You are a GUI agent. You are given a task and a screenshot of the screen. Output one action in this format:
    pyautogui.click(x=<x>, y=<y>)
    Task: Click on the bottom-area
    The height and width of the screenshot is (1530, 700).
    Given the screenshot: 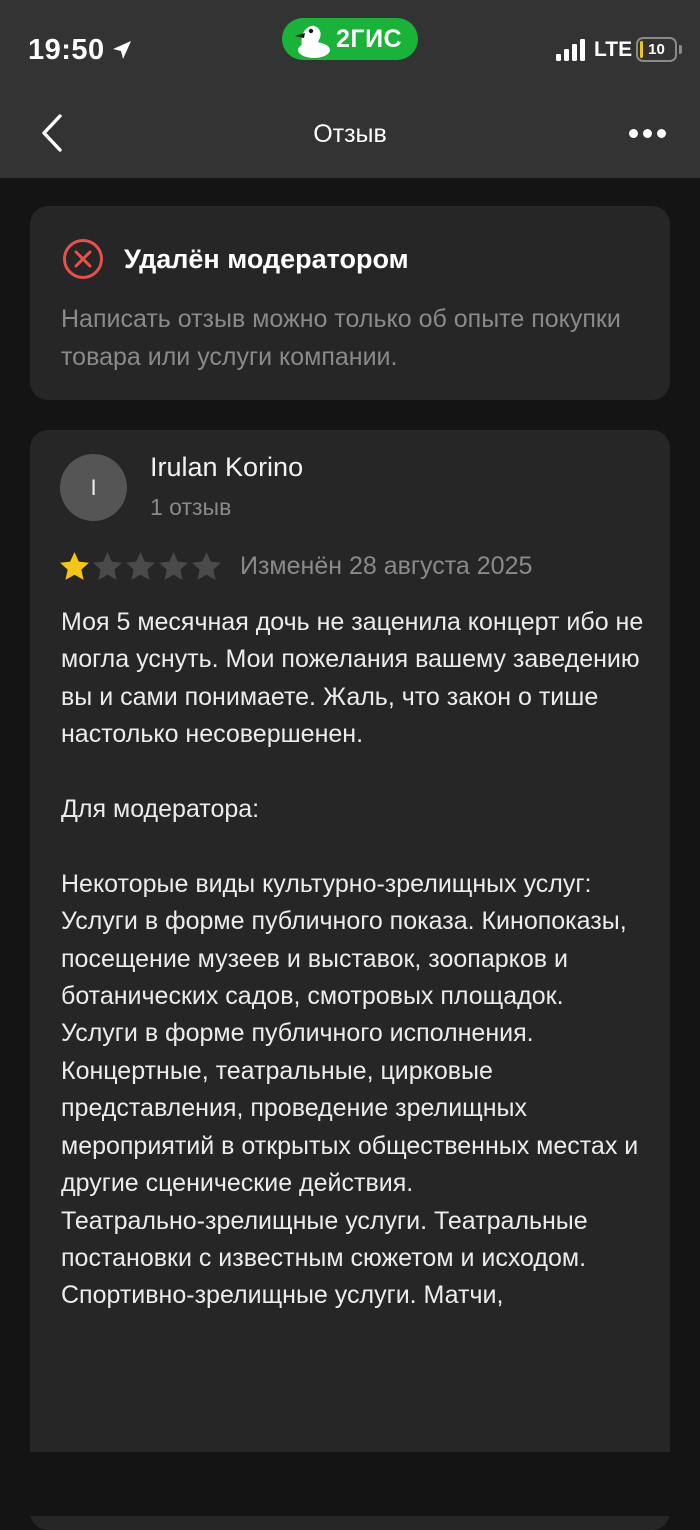 What is the action you would take?
    pyautogui.click(x=350, y=1484)
    